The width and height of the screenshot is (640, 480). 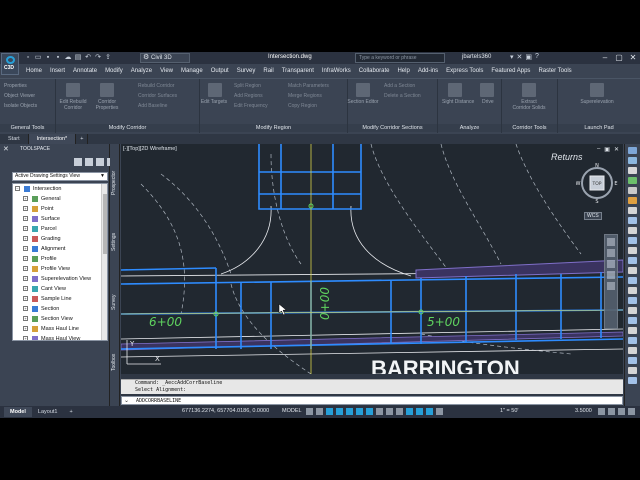 What do you see at coordinates (597, 102) in the screenshot?
I see `superelevation-button: Superelevation` at bounding box center [597, 102].